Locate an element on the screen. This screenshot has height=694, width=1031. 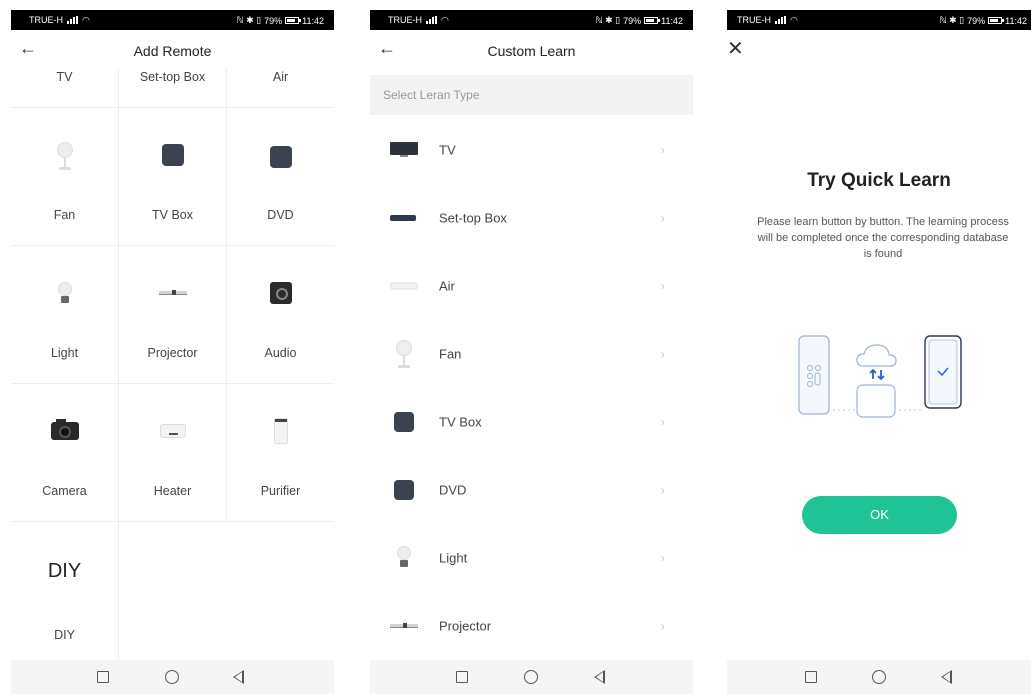
page-title: Add Remote is located at coordinates (172, 51).